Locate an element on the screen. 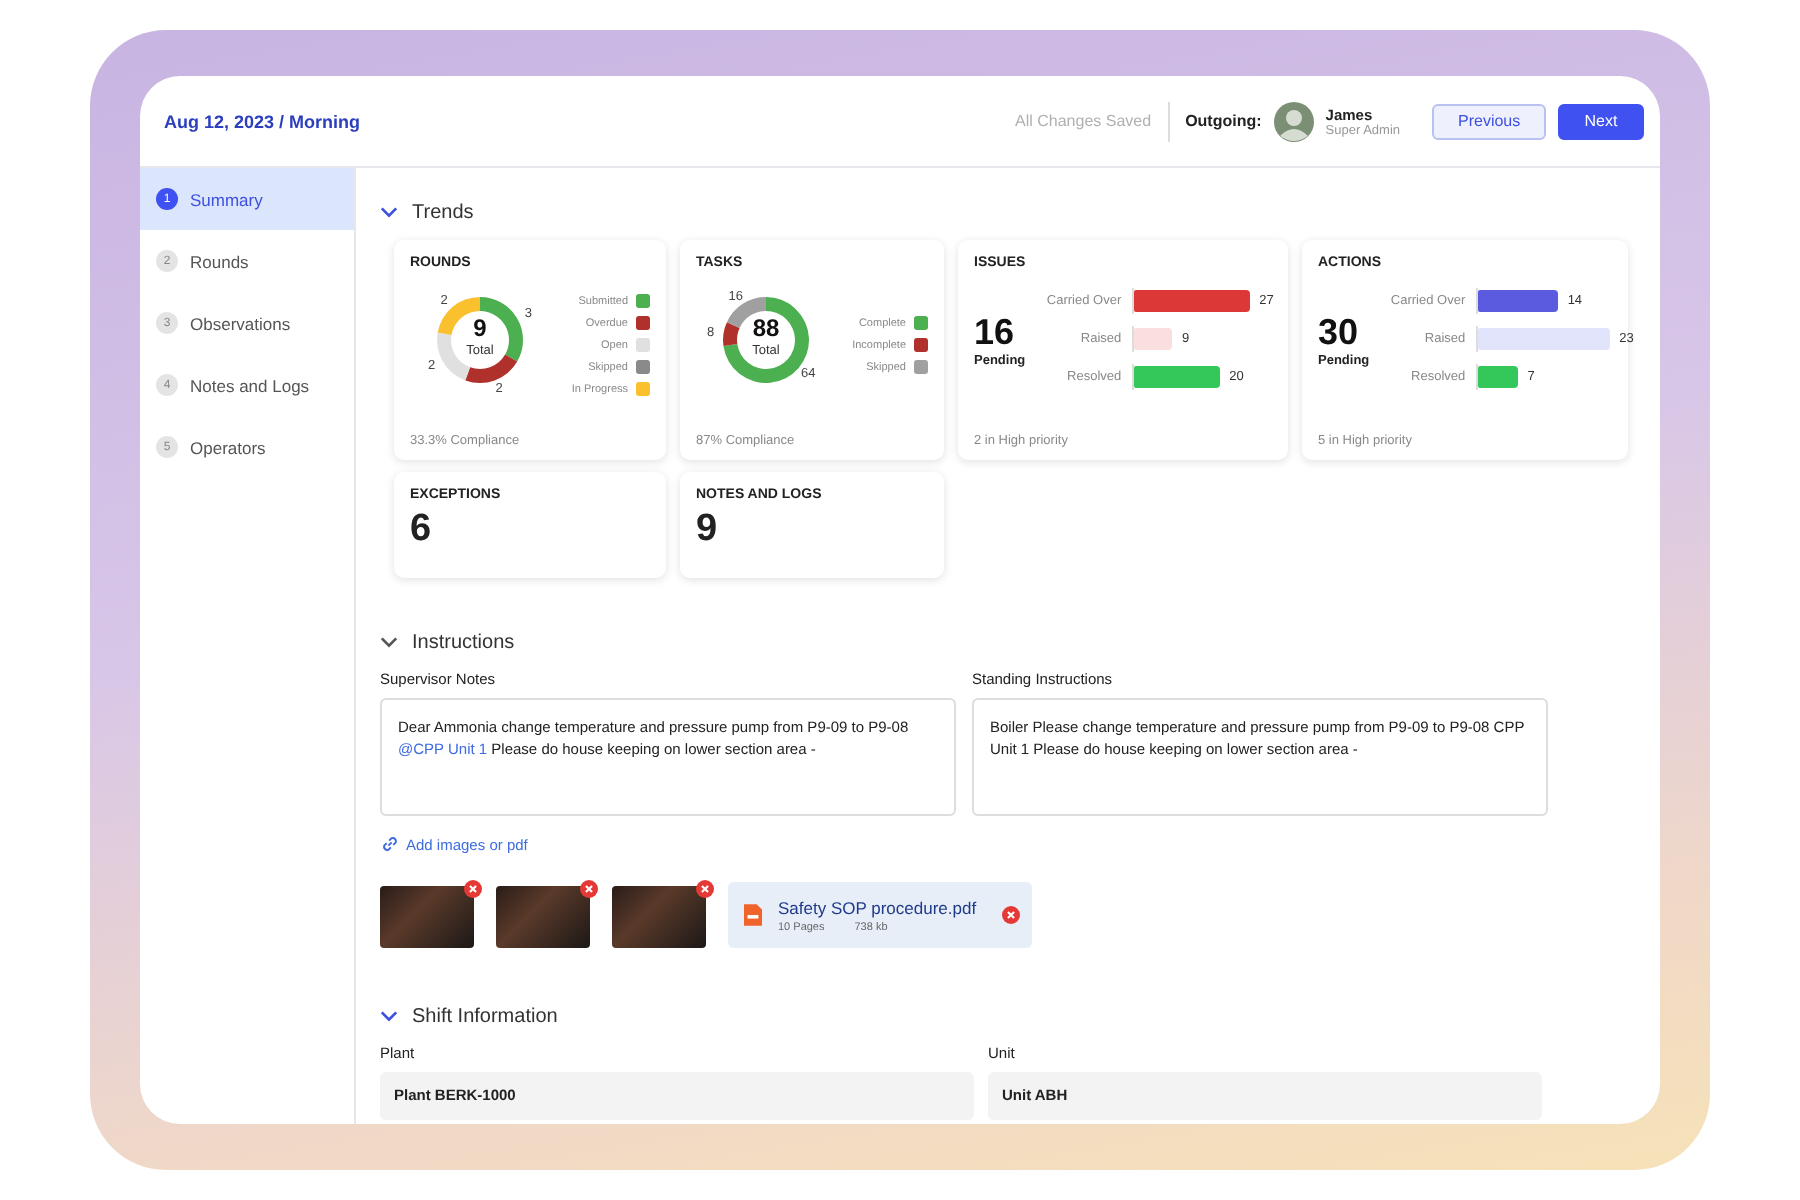  count-value: 9 is located at coordinates (708, 530).